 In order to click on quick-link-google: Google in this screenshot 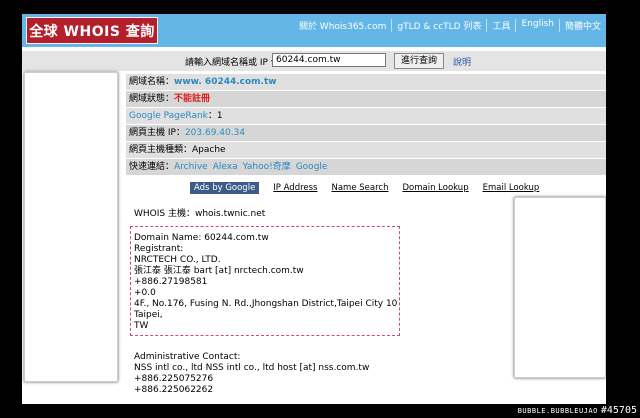, I will do `click(312, 167)`.